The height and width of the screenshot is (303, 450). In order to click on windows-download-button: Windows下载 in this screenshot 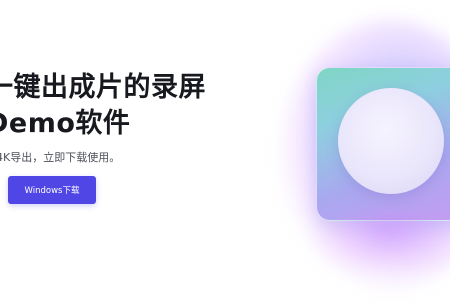, I will do `click(52, 190)`.